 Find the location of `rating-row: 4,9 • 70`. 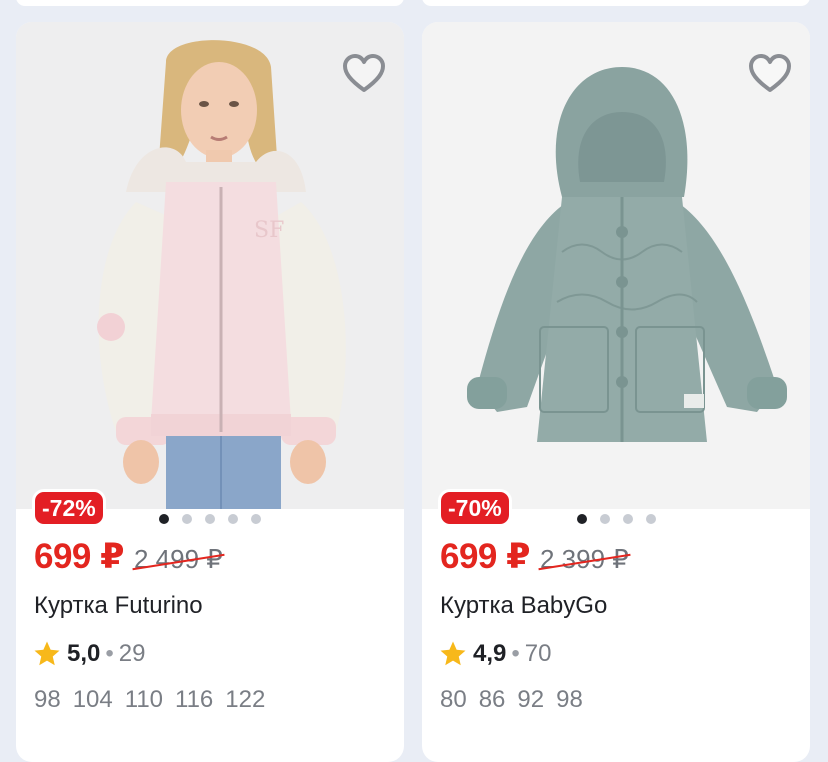

rating-row: 4,9 • 70 is located at coordinates (494, 654).